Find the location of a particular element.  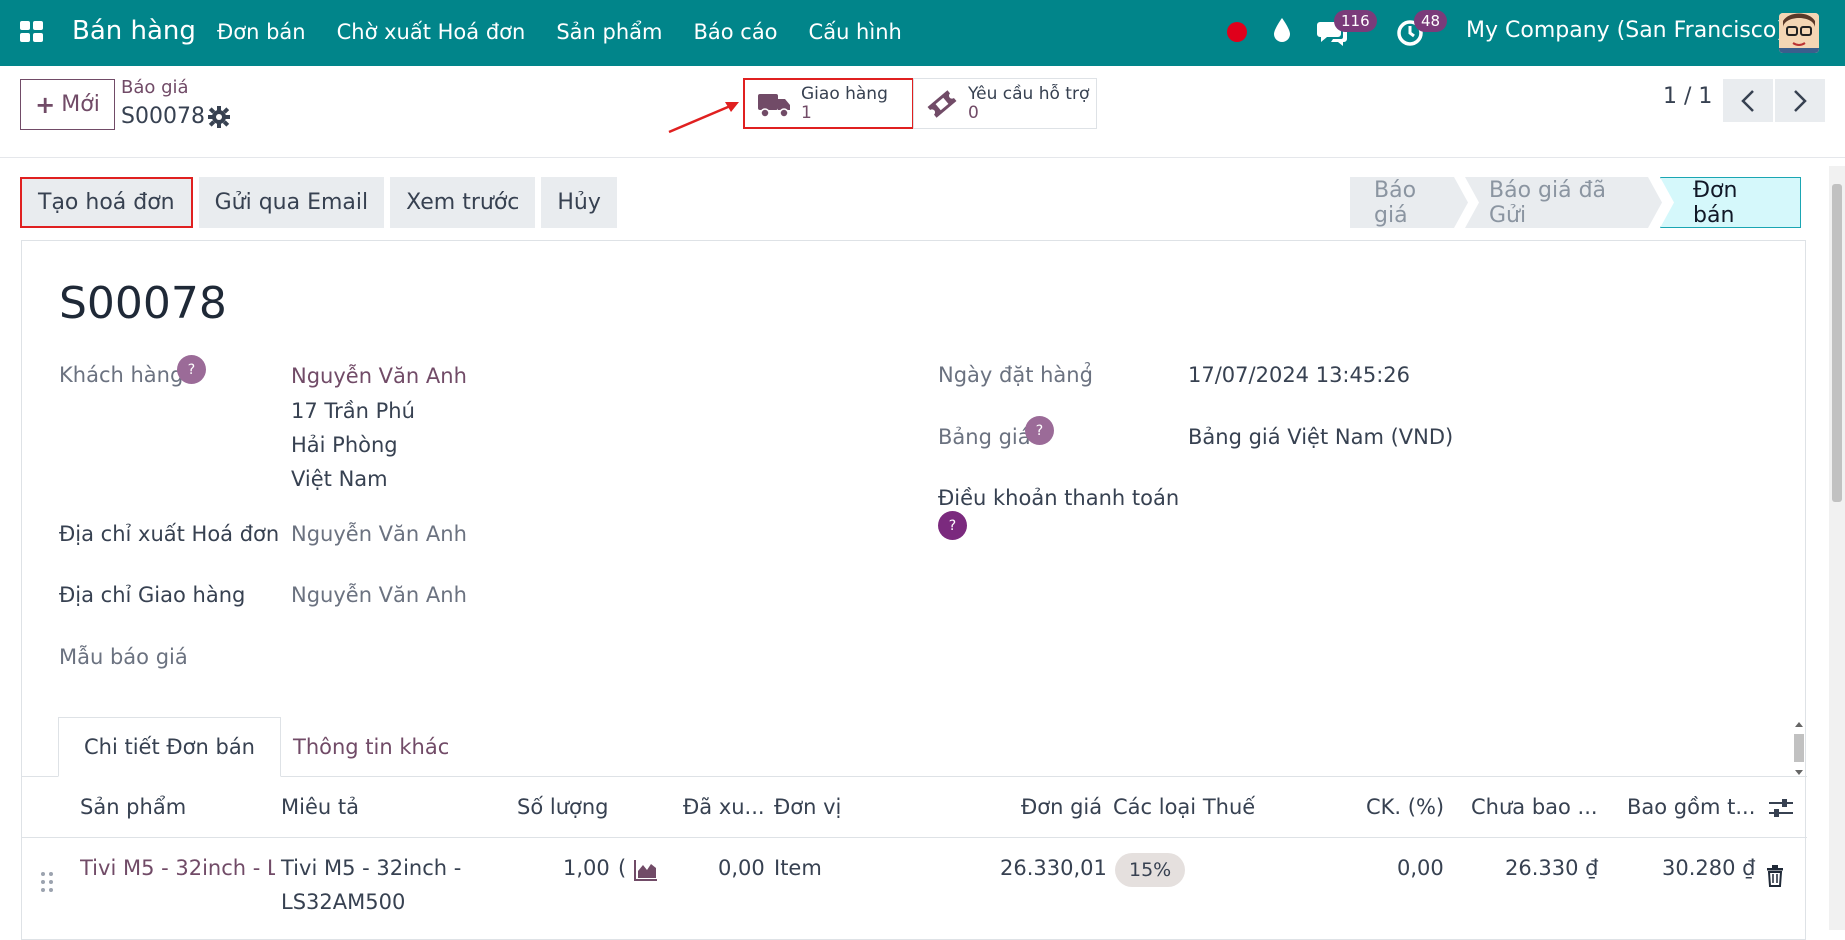

line-discount: 0,00 is located at coordinates (1420, 868).